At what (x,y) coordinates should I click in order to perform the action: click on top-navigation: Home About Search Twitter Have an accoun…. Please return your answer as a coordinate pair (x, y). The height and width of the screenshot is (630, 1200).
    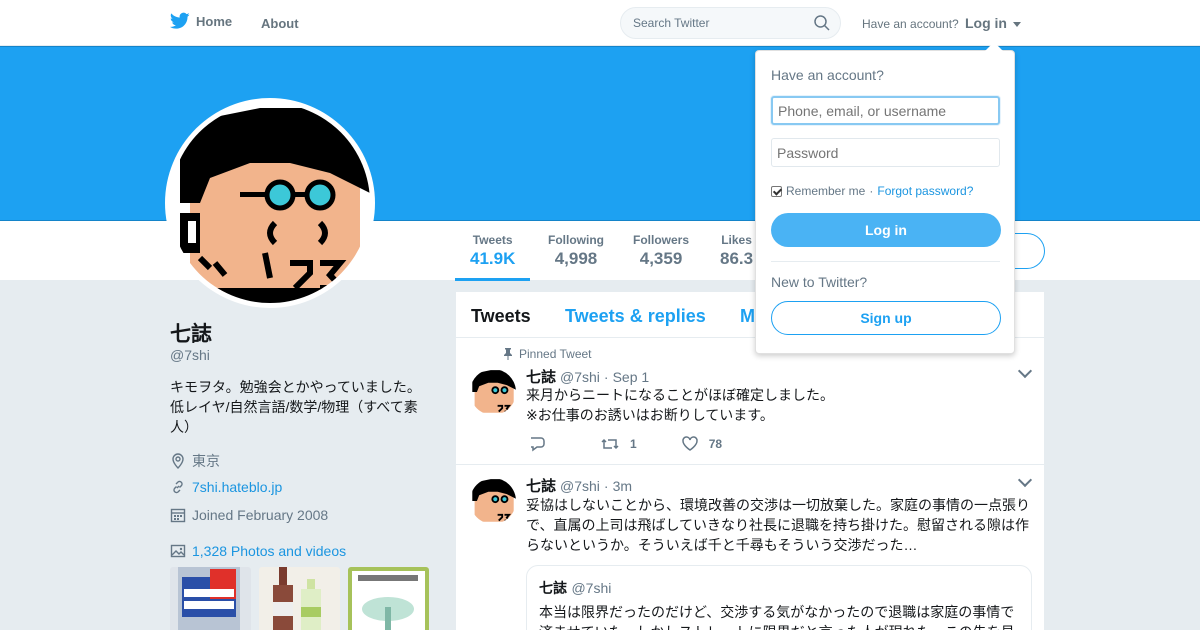
    Looking at the image, I should click on (600, 23).